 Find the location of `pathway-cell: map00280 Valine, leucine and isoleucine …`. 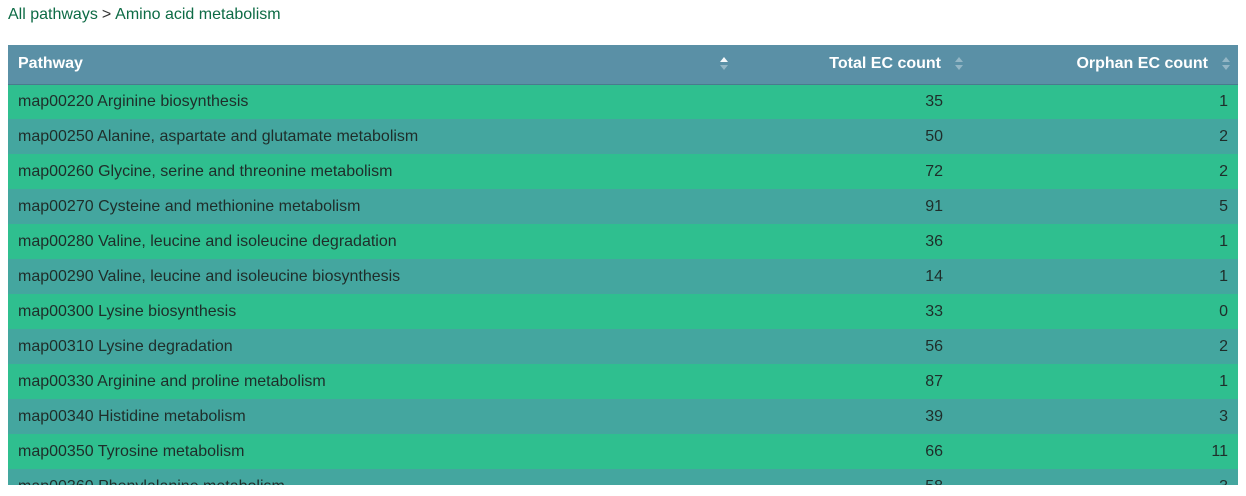

pathway-cell: map00280 Valine, leucine and isoleucine … is located at coordinates (369, 241).